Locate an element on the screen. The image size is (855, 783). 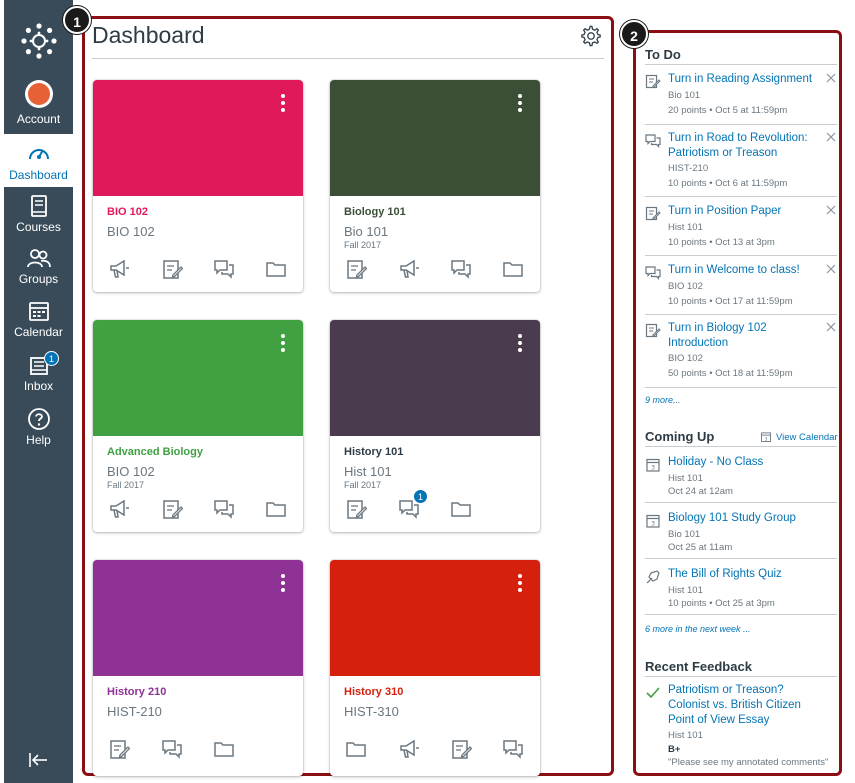
dashboard-settings-gear-icon is located at coordinates (591, 36).